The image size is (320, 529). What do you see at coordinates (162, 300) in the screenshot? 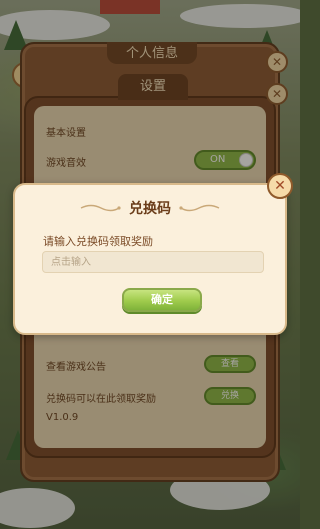
I see `confirm-button: 确定` at bounding box center [162, 300].